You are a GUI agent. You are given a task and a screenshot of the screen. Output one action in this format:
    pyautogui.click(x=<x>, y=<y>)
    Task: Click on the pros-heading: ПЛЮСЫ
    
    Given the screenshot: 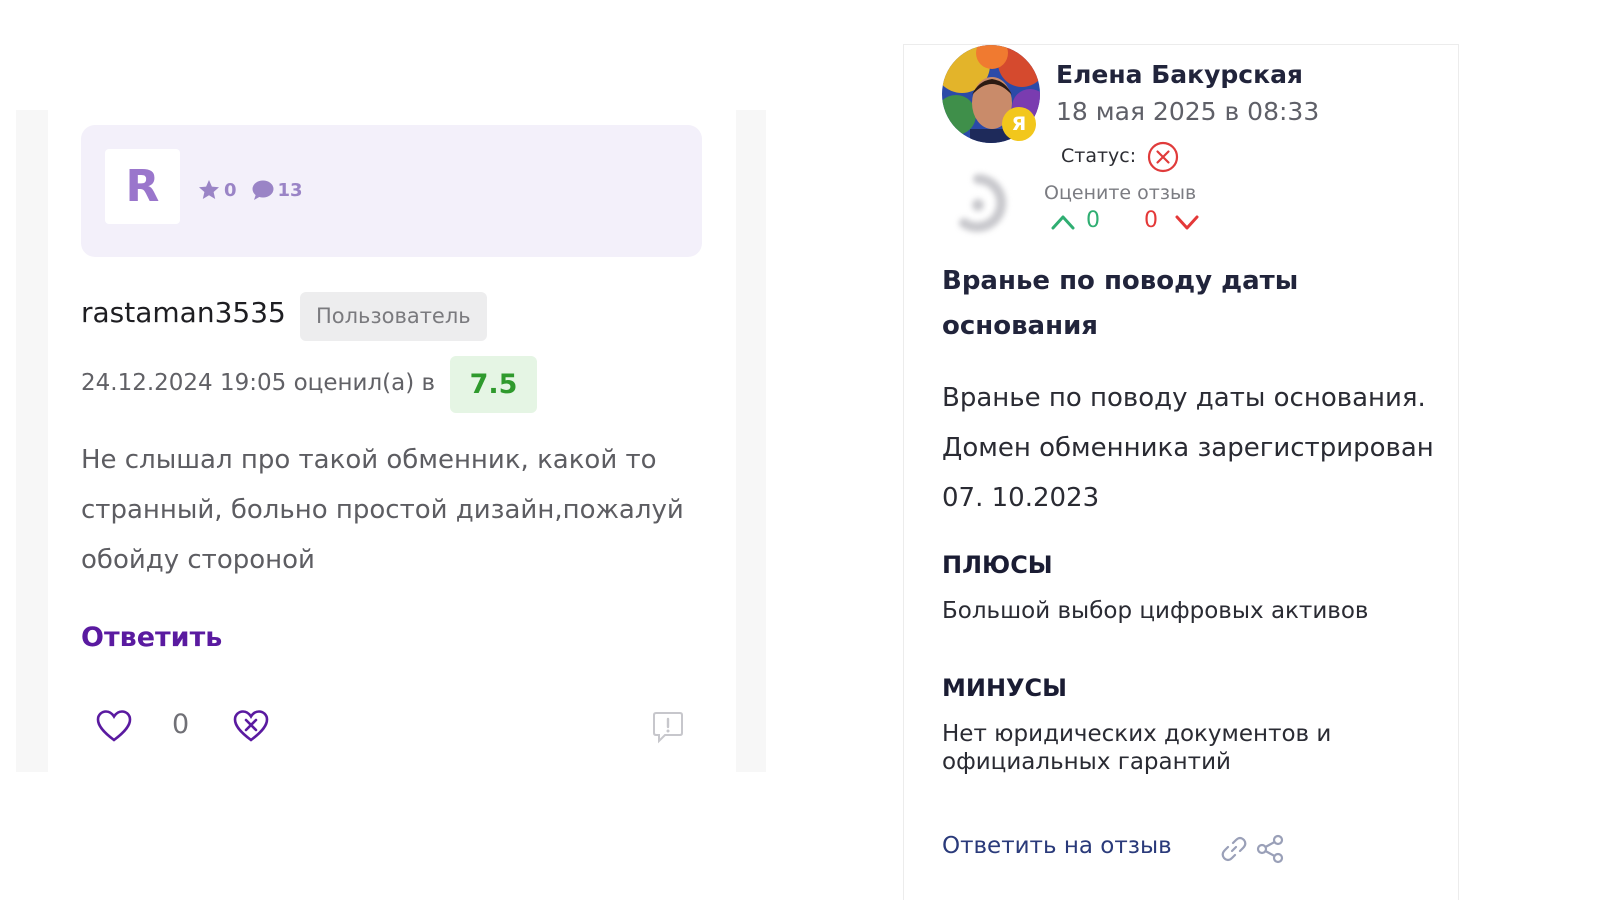 What is the action you would take?
    pyautogui.click(x=997, y=565)
    